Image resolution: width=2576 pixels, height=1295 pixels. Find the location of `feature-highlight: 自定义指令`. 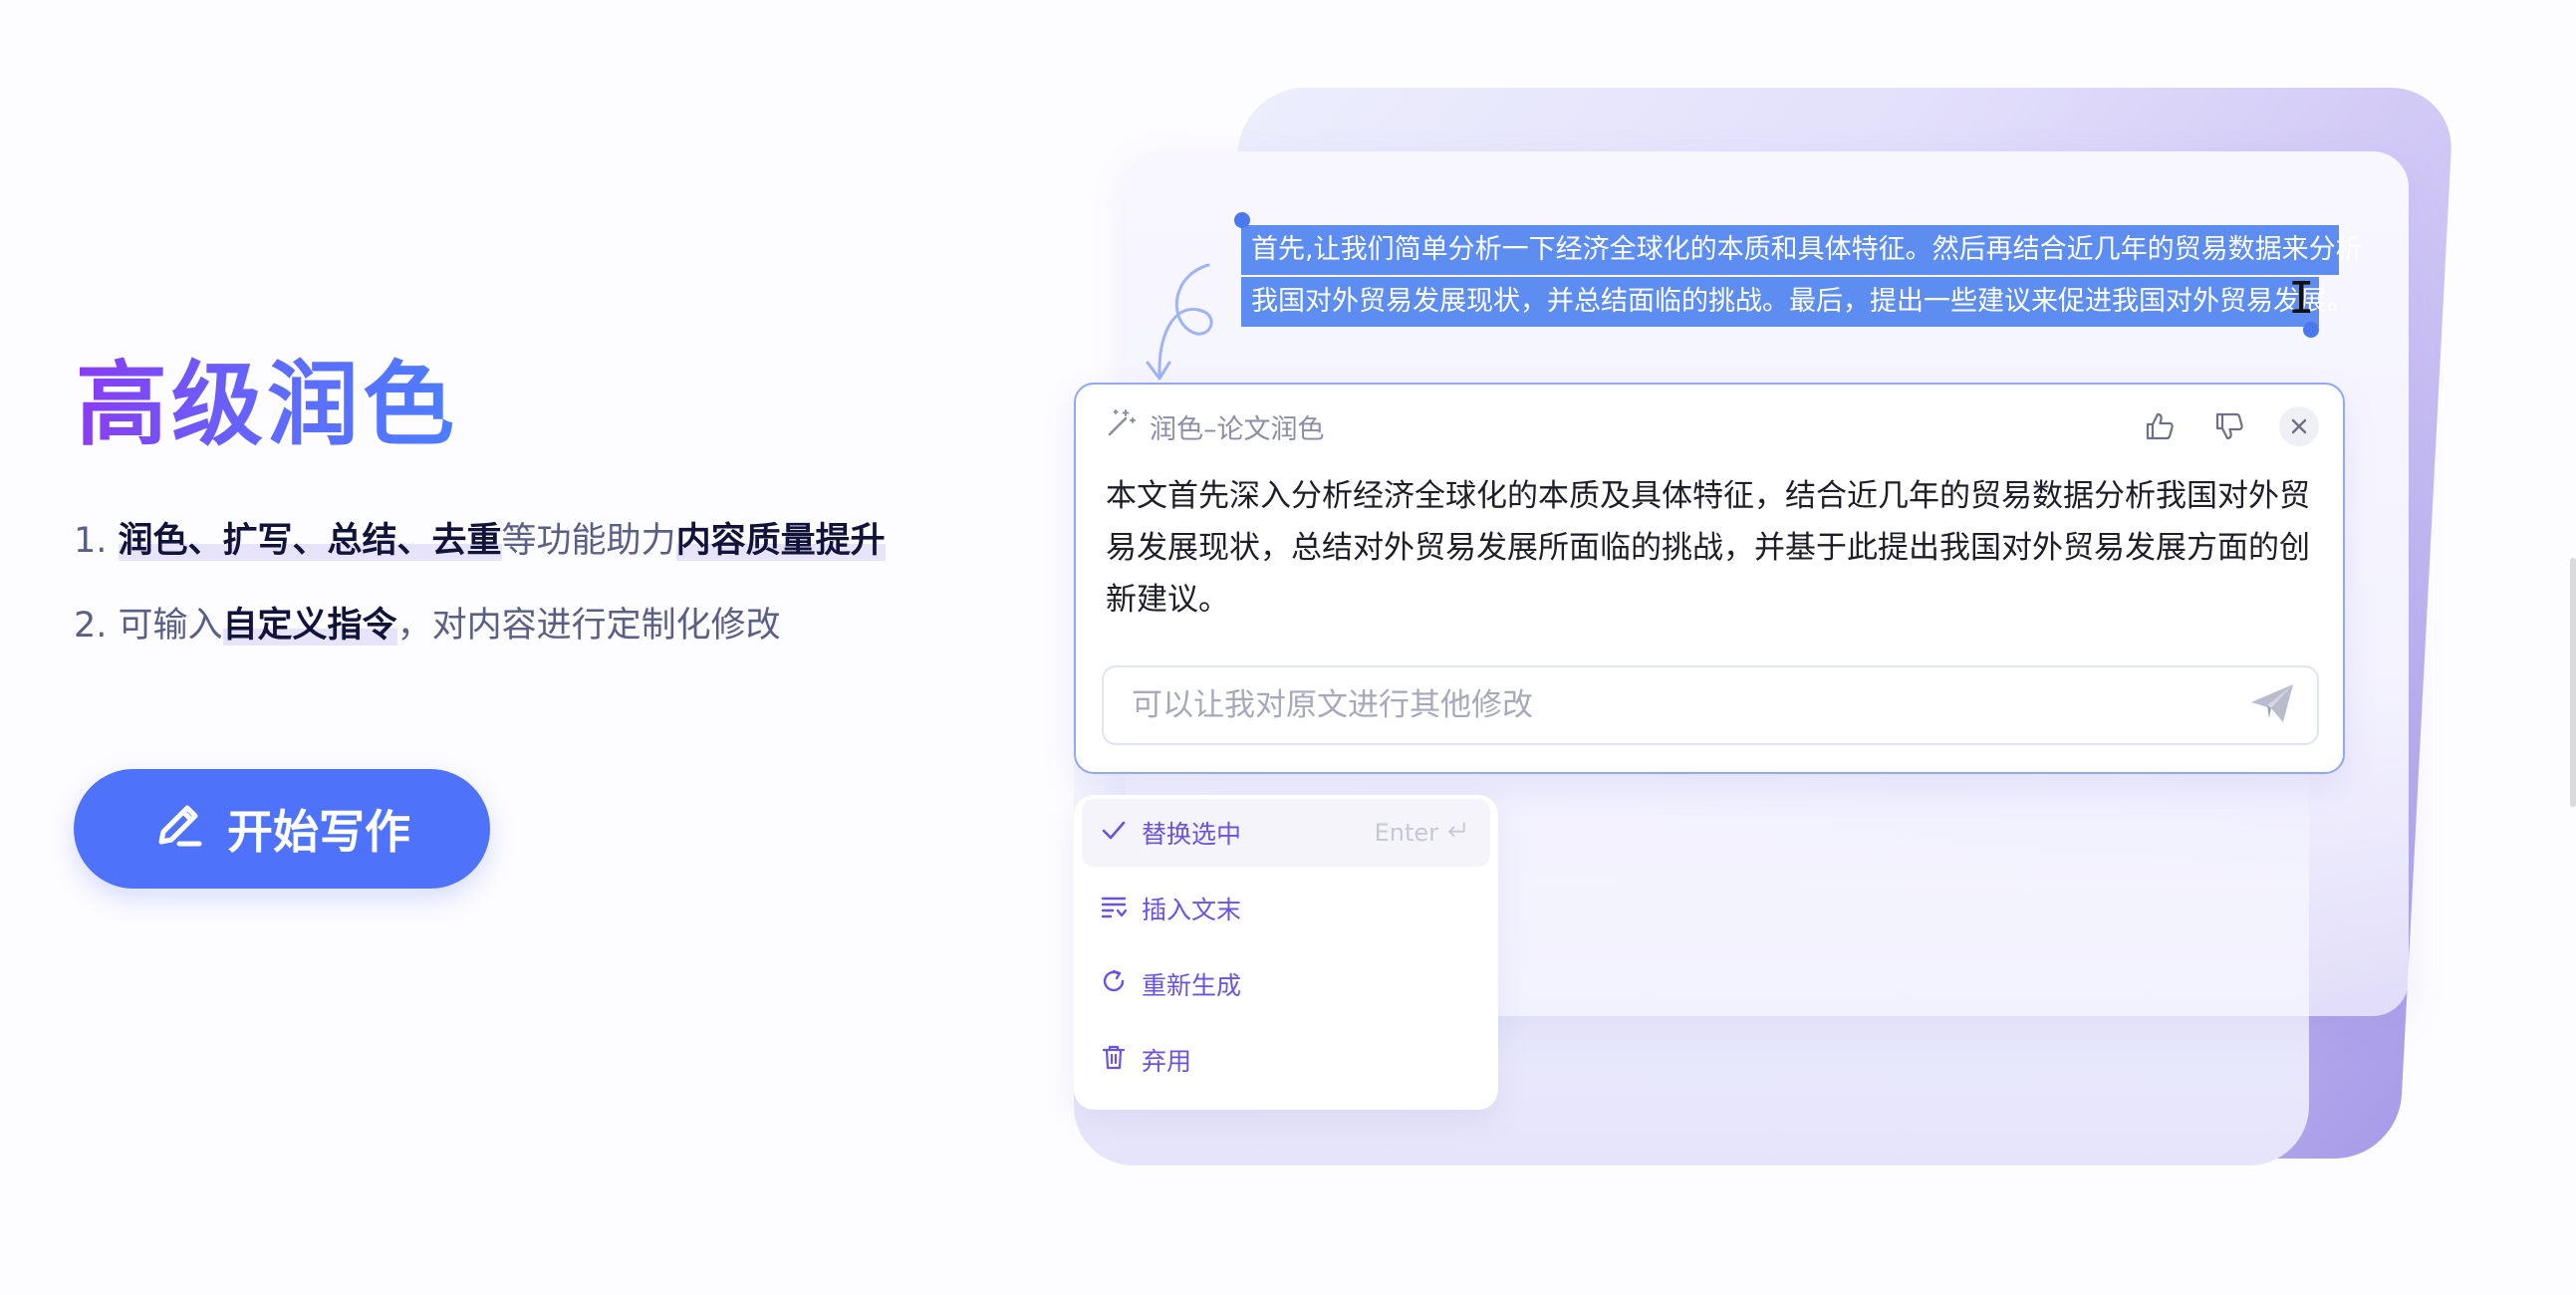

feature-highlight: 自定义指令 is located at coordinates (309, 626).